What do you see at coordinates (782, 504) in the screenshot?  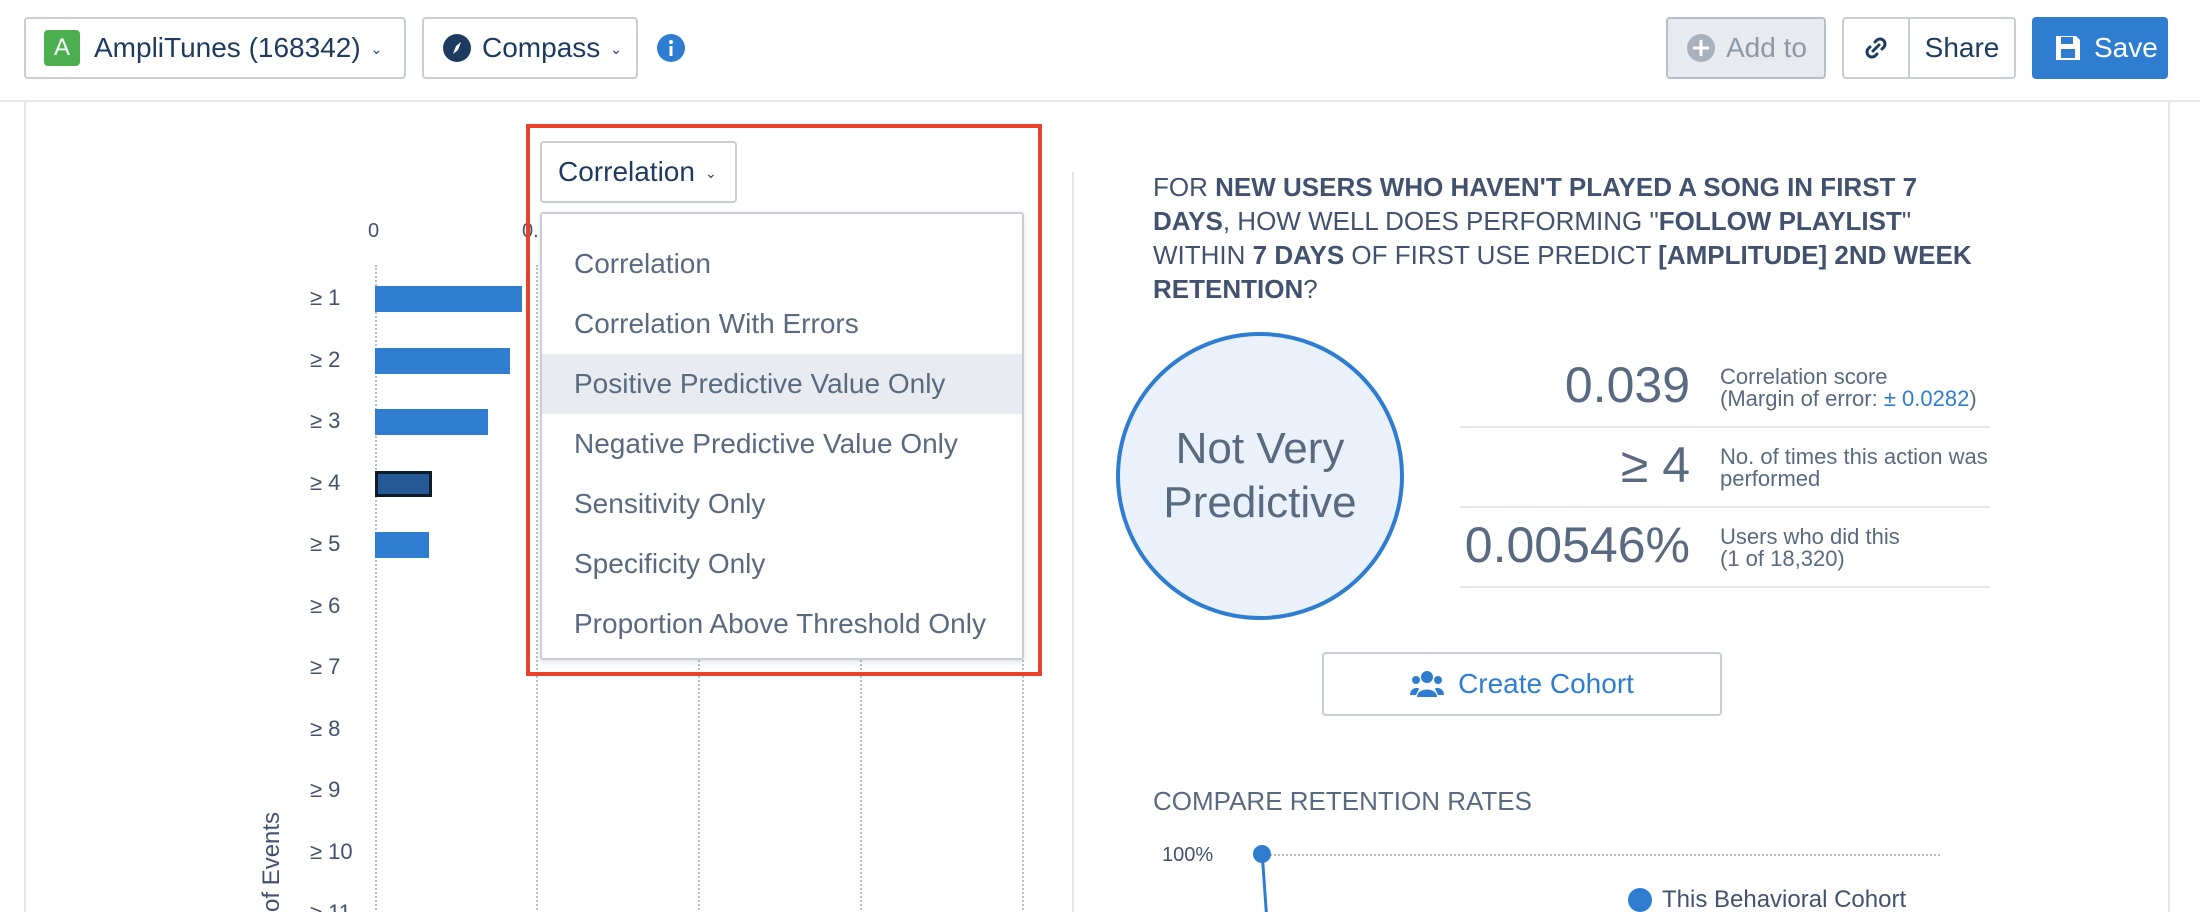 I see `menu-item: Sensitivity Only` at bounding box center [782, 504].